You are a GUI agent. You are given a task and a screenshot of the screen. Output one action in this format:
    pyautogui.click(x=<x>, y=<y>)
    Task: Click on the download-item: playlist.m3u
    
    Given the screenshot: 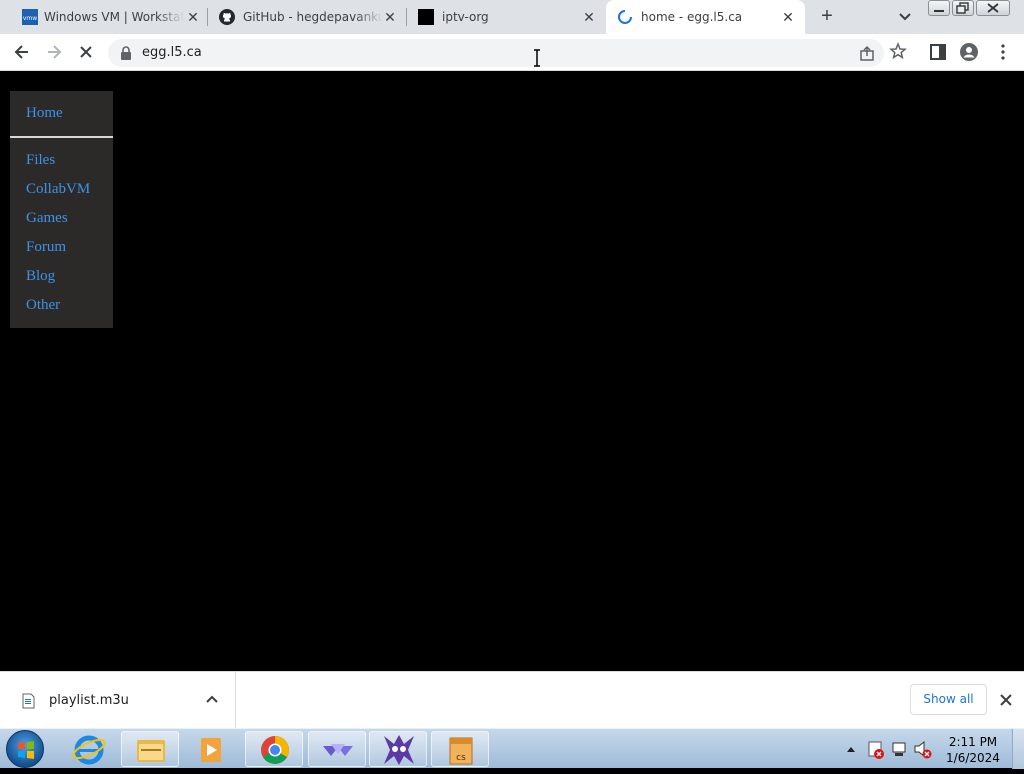 What is the action you would take?
    pyautogui.click(x=118, y=700)
    